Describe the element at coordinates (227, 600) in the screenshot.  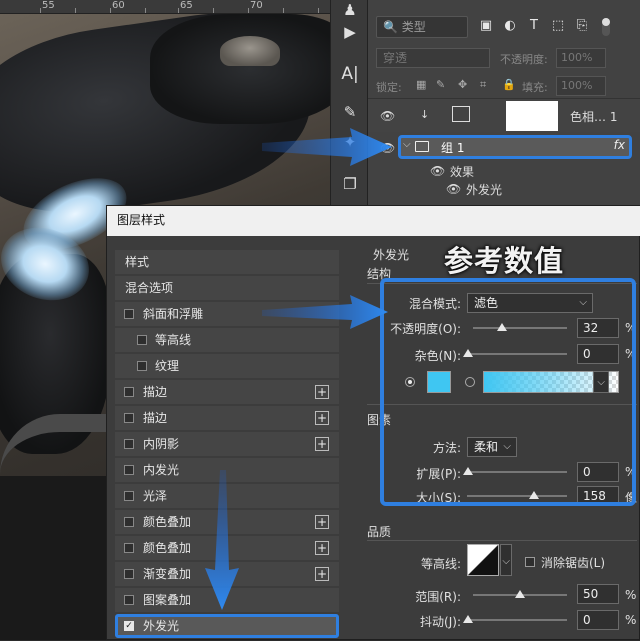
I see `style-item: 图案叠加` at that location.